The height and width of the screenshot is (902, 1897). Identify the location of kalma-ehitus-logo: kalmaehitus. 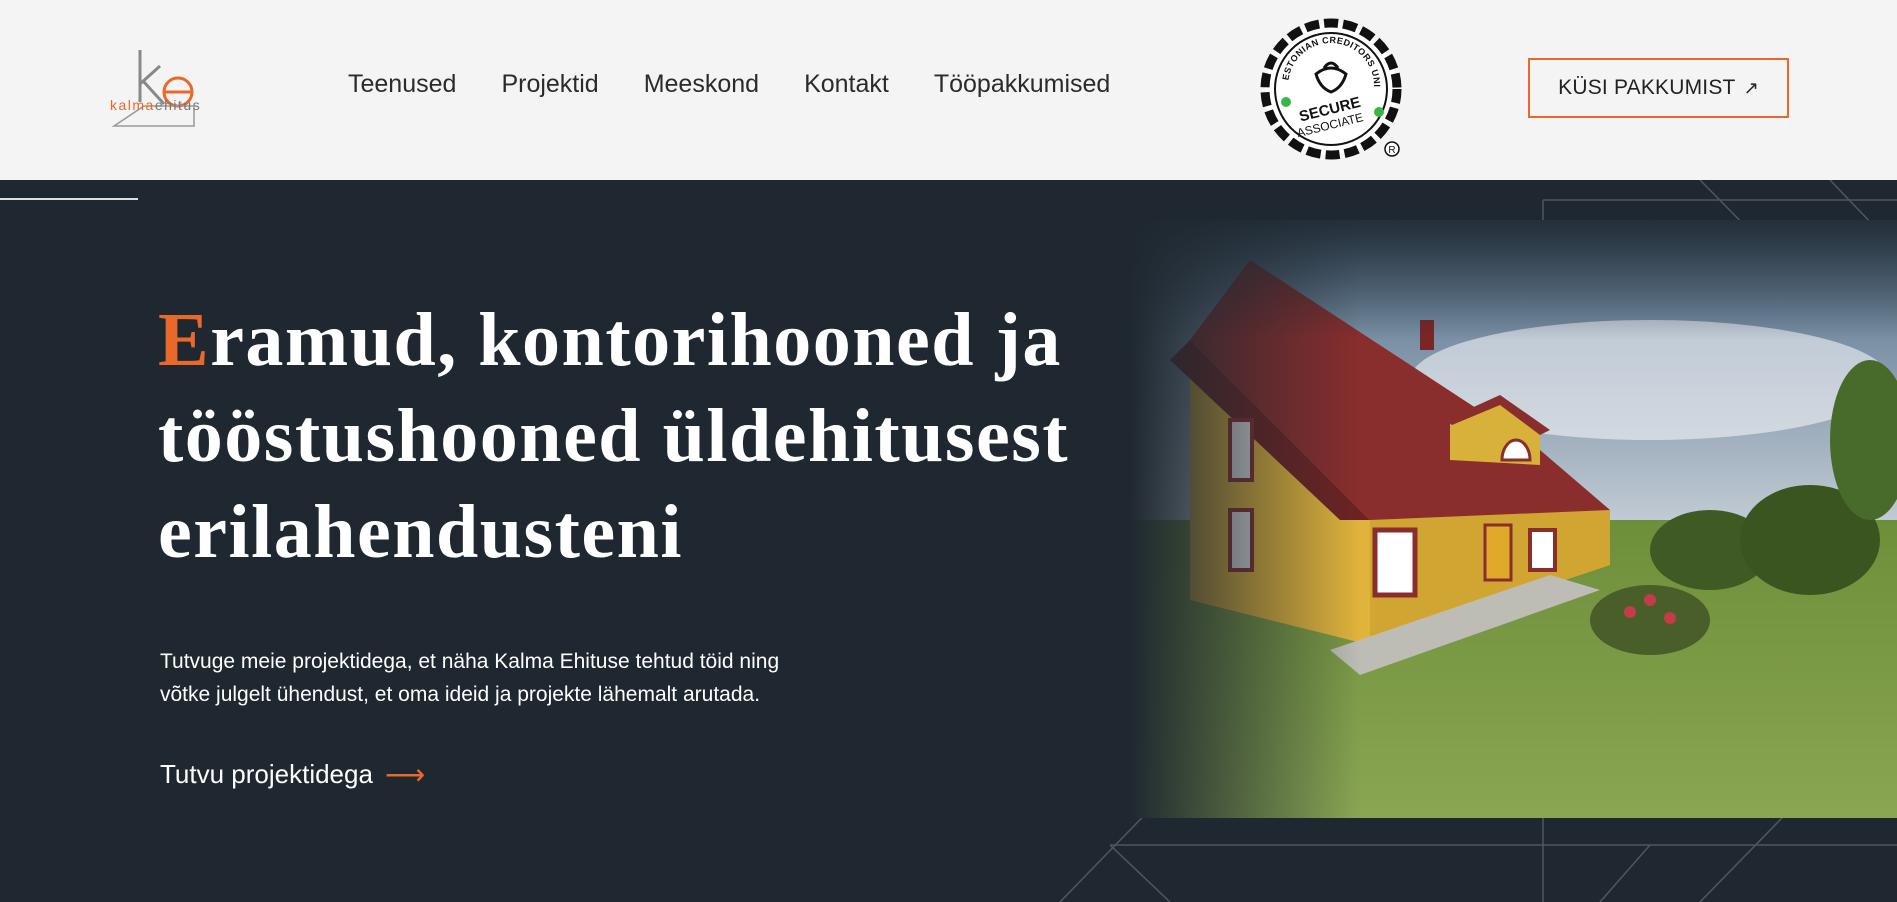
(169, 87).